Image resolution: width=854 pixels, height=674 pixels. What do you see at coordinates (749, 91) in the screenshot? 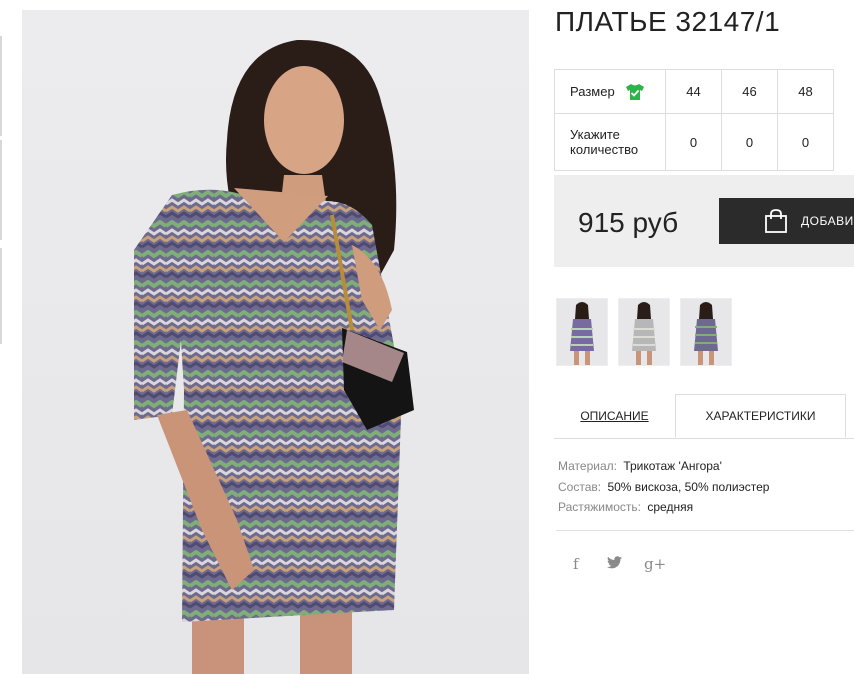
I see `size-46: 46` at bounding box center [749, 91].